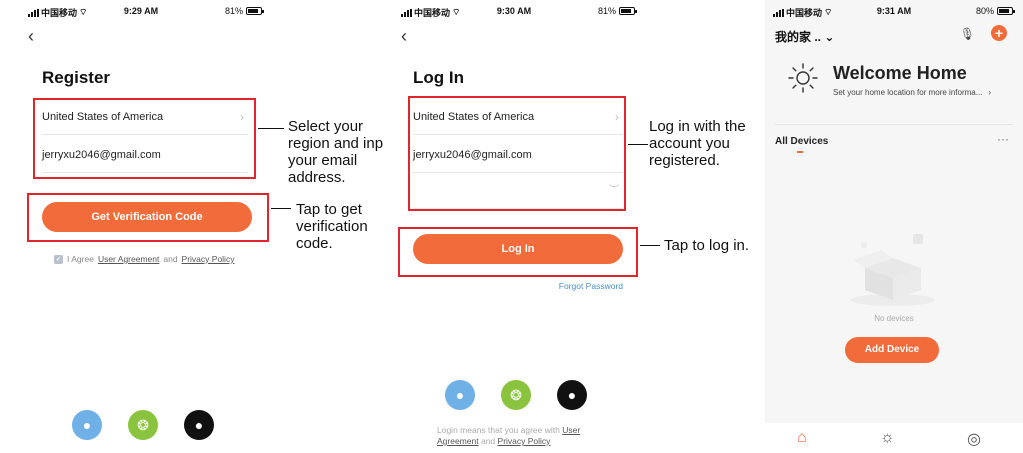  I want to click on plus-icon: +, so click(999, 33).